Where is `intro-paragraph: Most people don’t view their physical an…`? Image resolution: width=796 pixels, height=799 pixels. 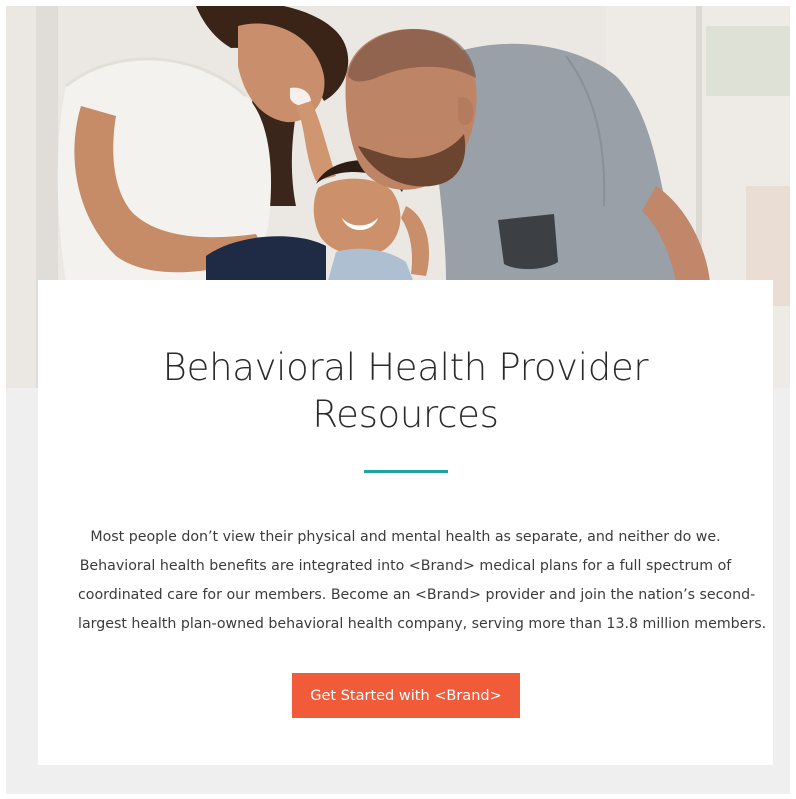 intro-paragraph: Most people don’t view their physical an… is located at coordinates (422, 581).